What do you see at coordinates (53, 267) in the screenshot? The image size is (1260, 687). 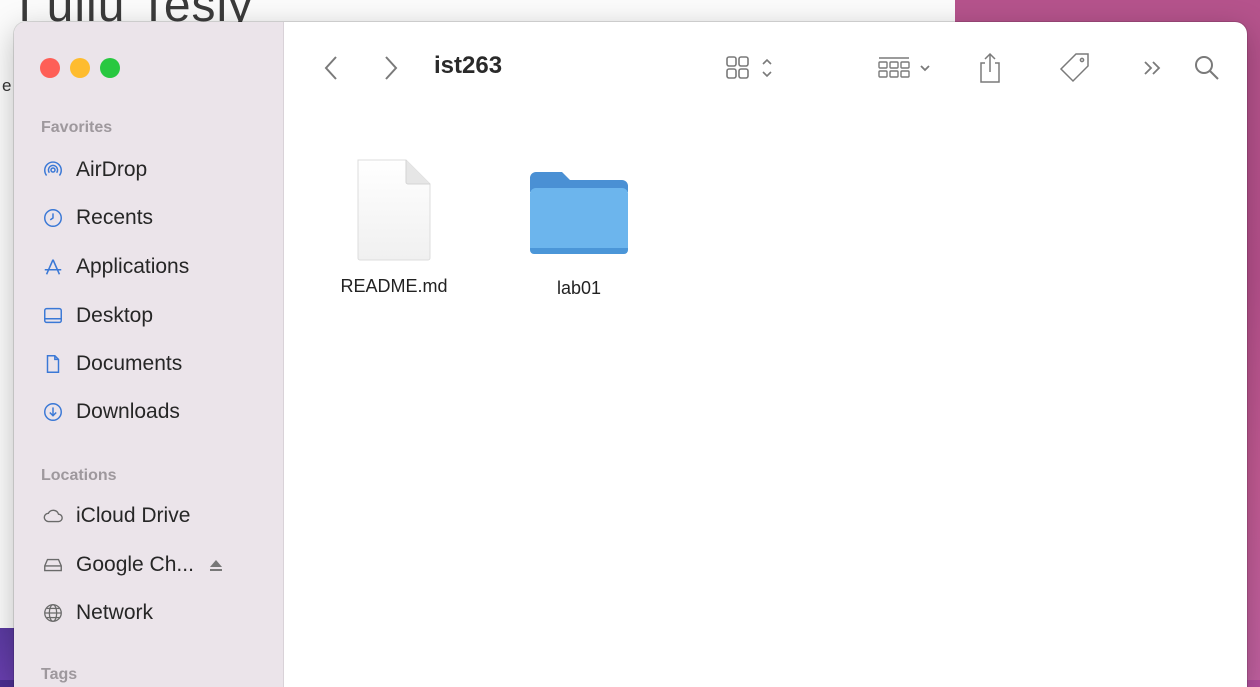 I see `applications-icon` at bounding box center [53, 267].